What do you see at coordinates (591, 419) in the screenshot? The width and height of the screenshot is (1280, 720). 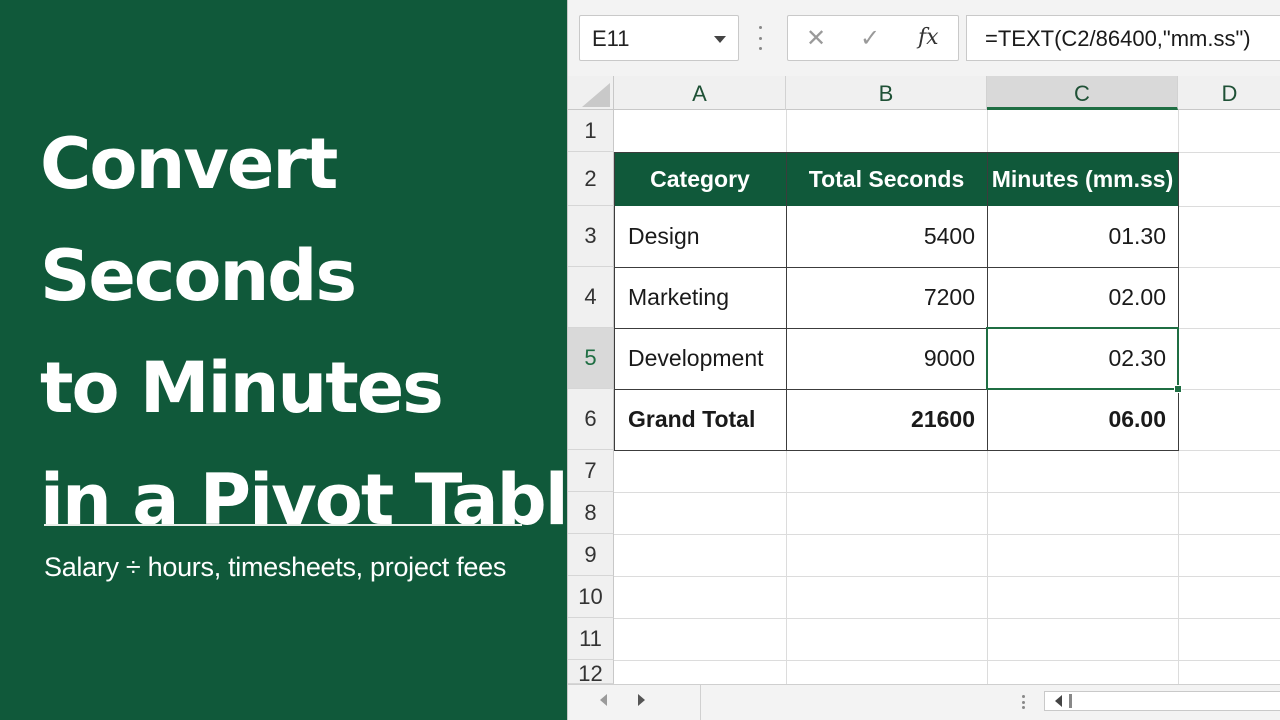 I see `row-header-6: 6` at bounding box center [591, 419].